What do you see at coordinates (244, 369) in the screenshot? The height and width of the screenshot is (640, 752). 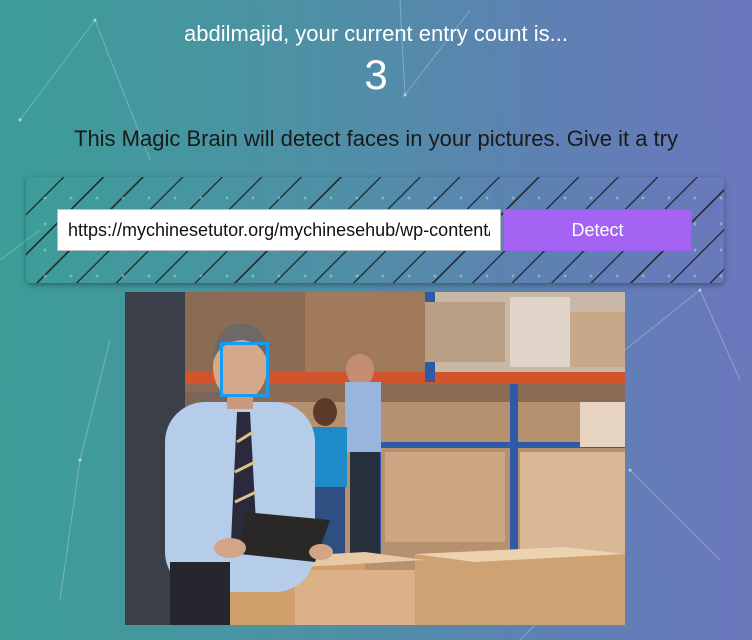 I see `face-bounding-box` at bounding box center [244, 369].